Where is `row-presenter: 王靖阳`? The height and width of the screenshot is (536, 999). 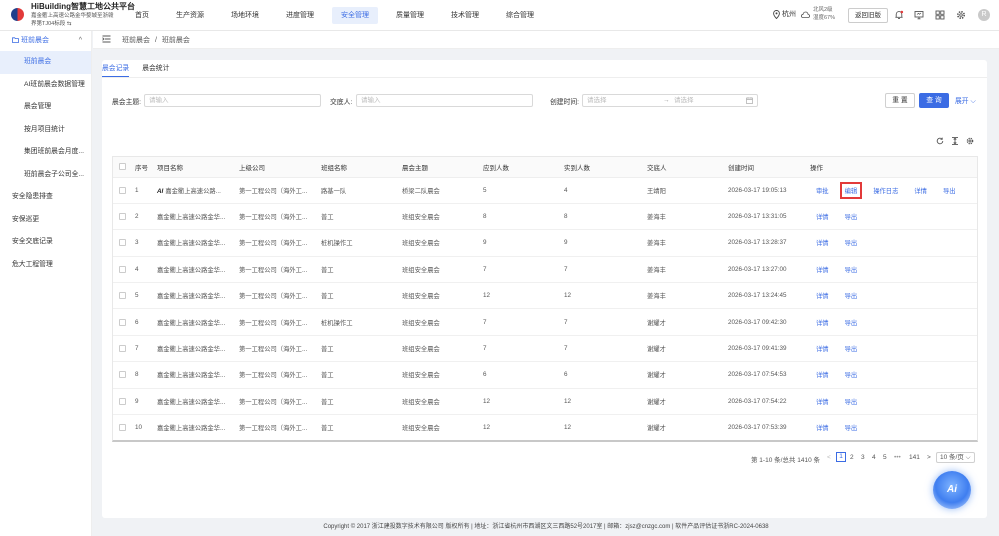
row-presenter: 王靖阳 is located at coordinates (685, 190).